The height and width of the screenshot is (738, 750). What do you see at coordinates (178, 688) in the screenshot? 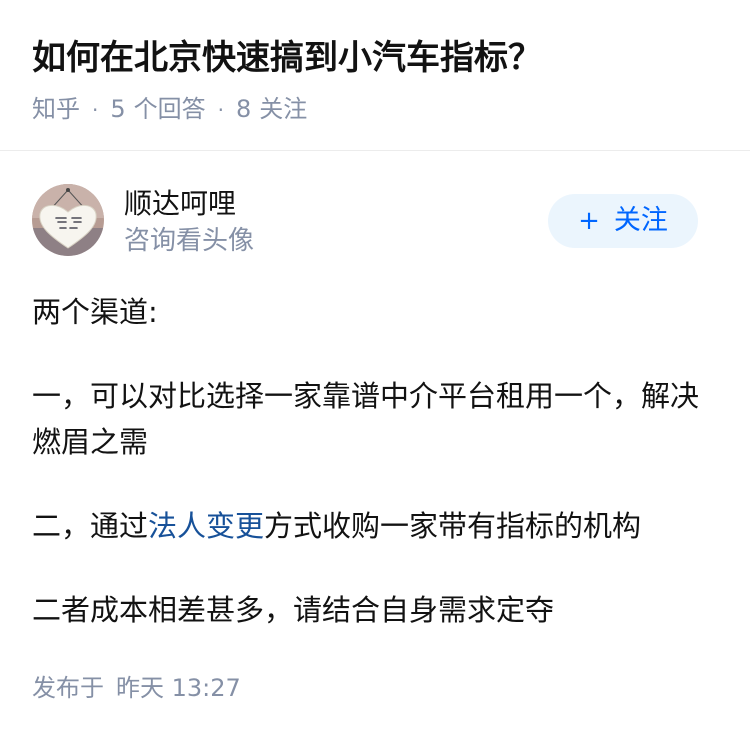
I see `publish-timestamp: 昨天 13:27` at bounding box center [178, 688].